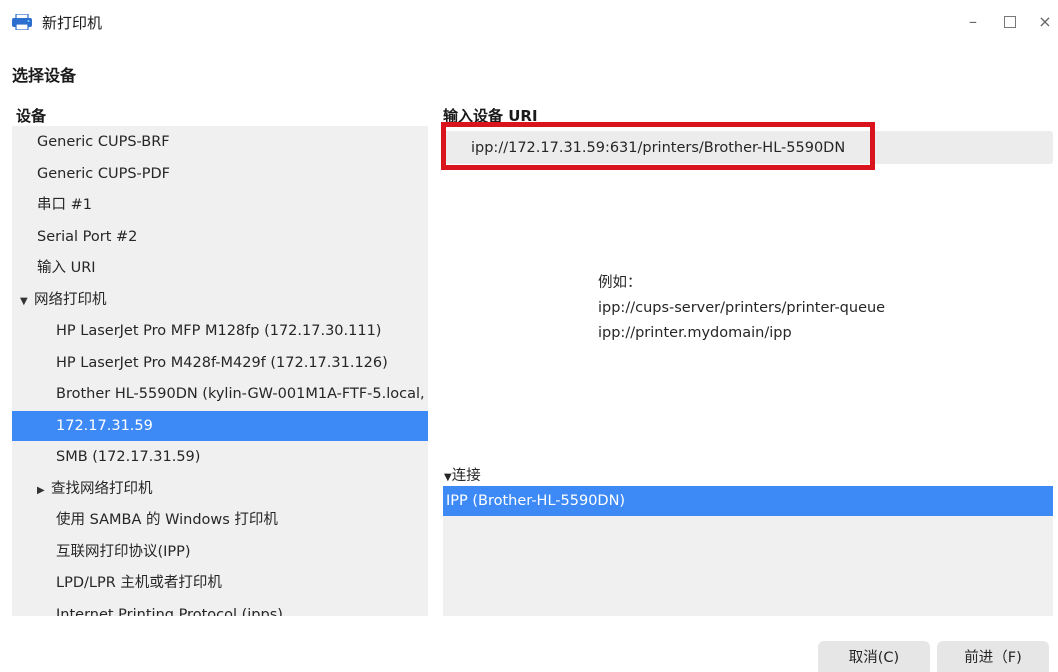  I want to click on window-title: 新打印机, so click(72, 23).